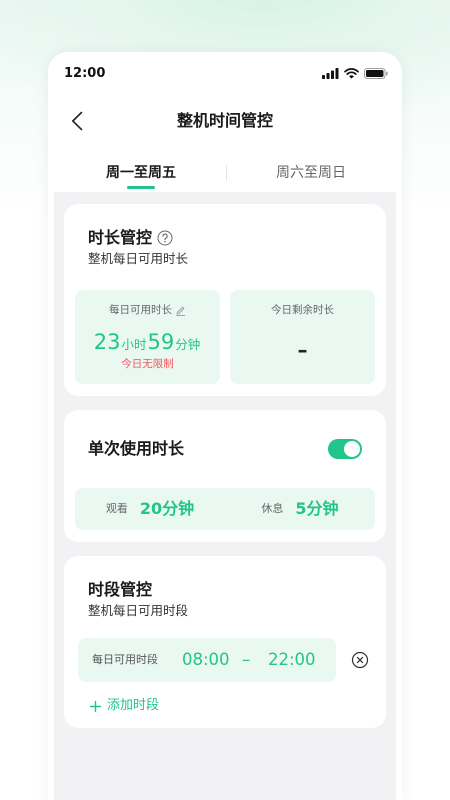  I want to click on header: 整机时间管控, so click(225, 121).